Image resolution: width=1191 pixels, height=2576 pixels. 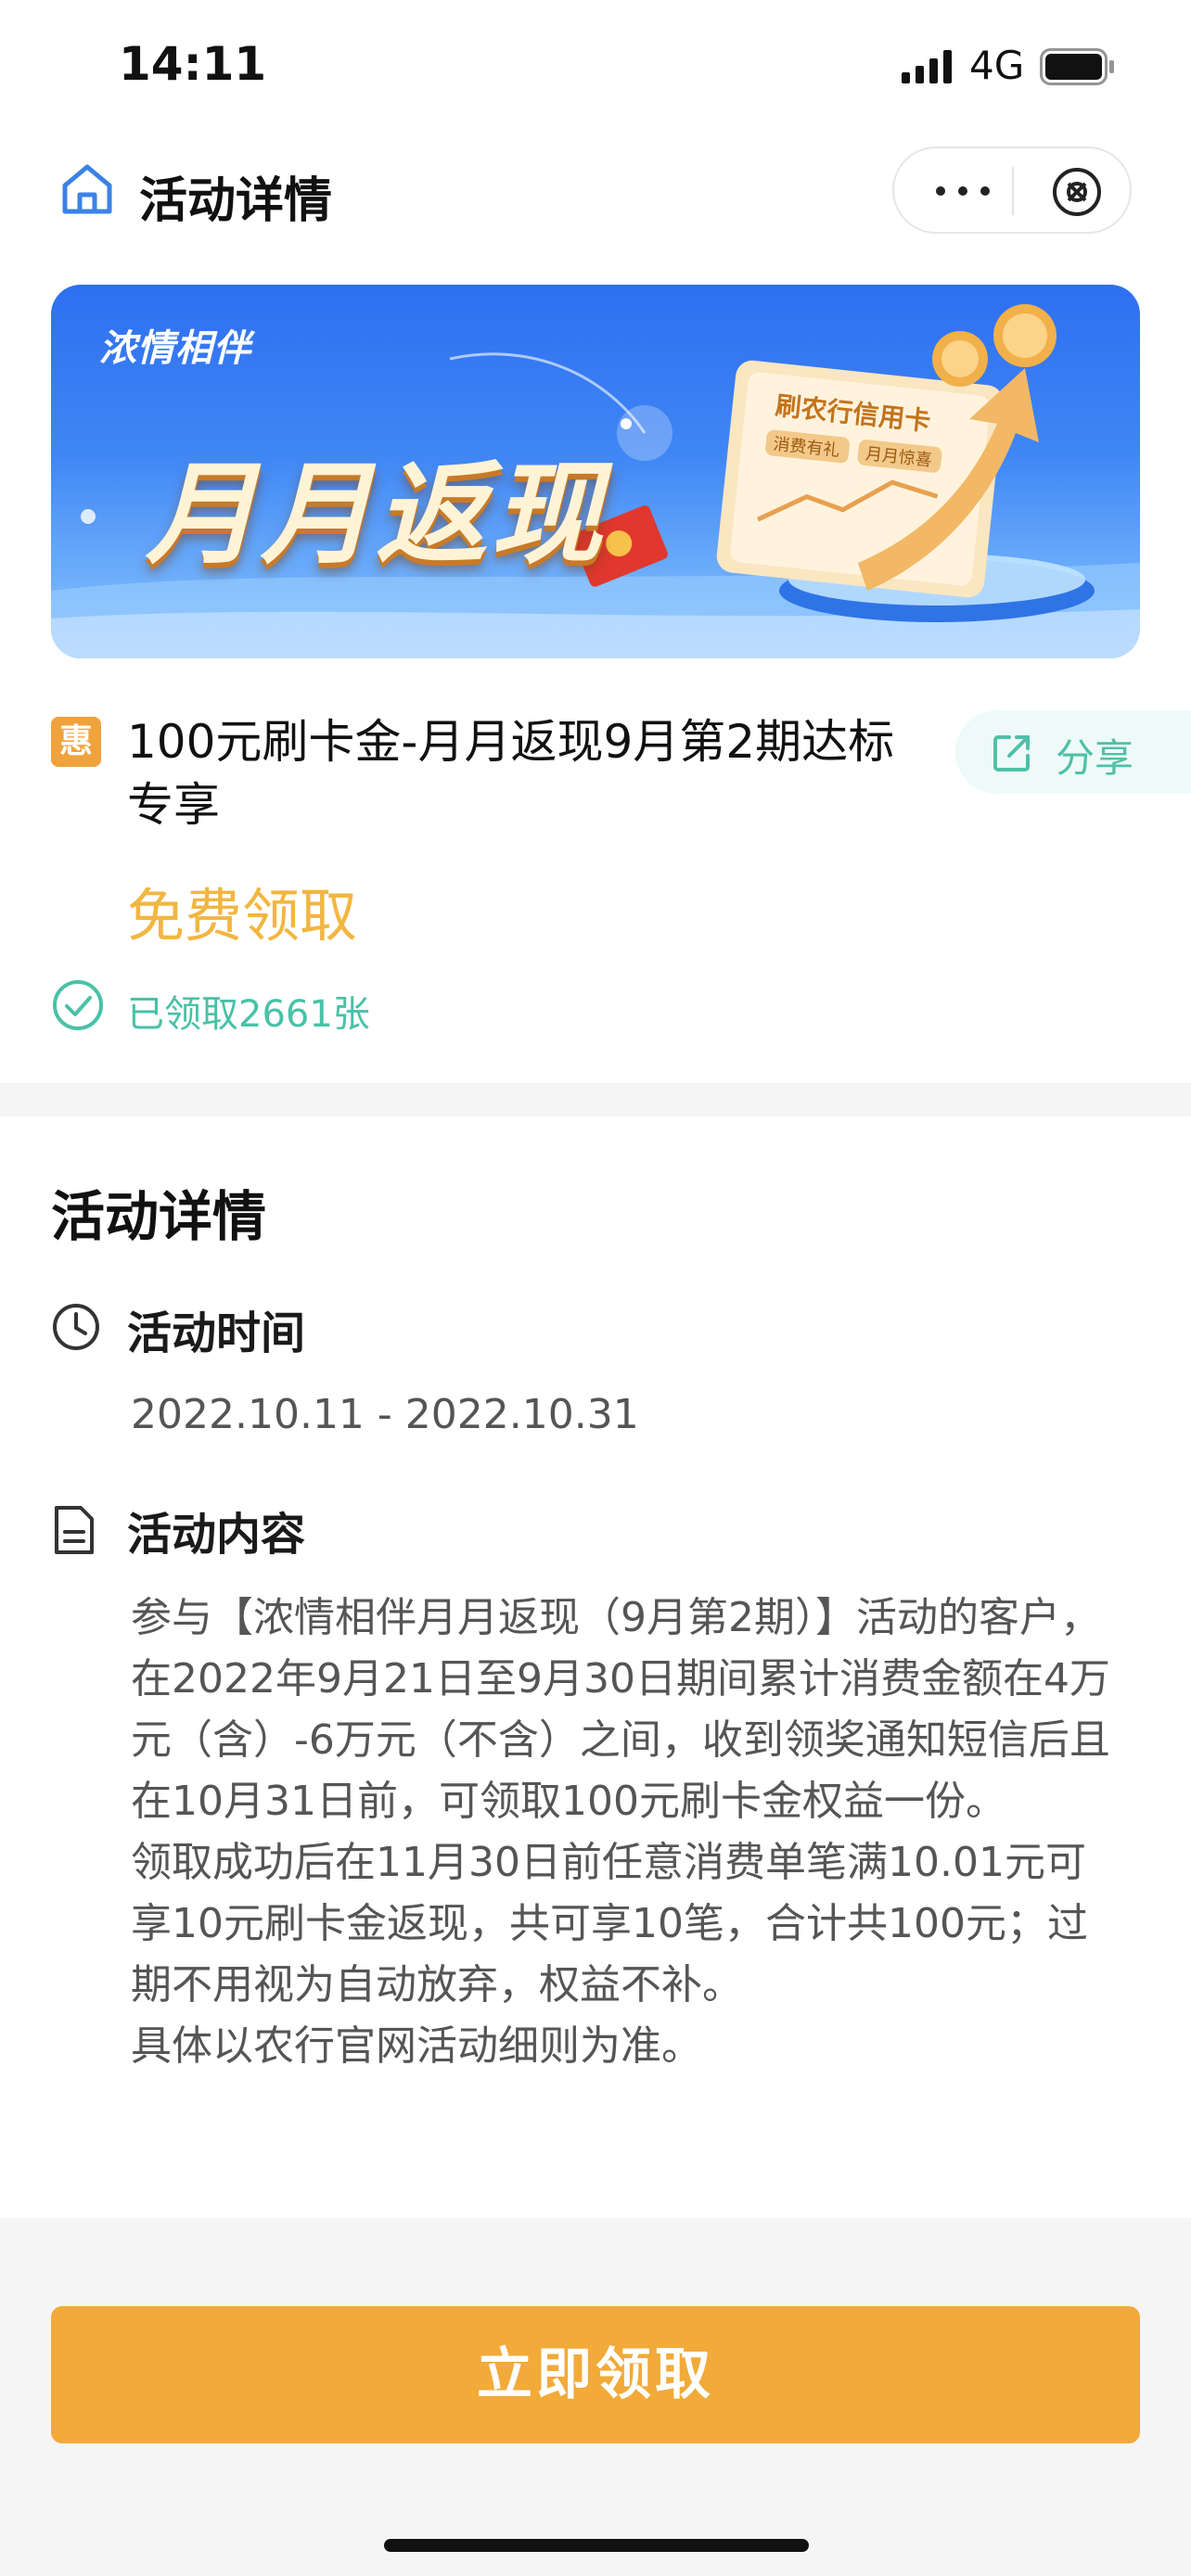 What do you see at coordinates (927, 66) in the screenshot?
I see `signal-icon` at bounding box center [927, 66].